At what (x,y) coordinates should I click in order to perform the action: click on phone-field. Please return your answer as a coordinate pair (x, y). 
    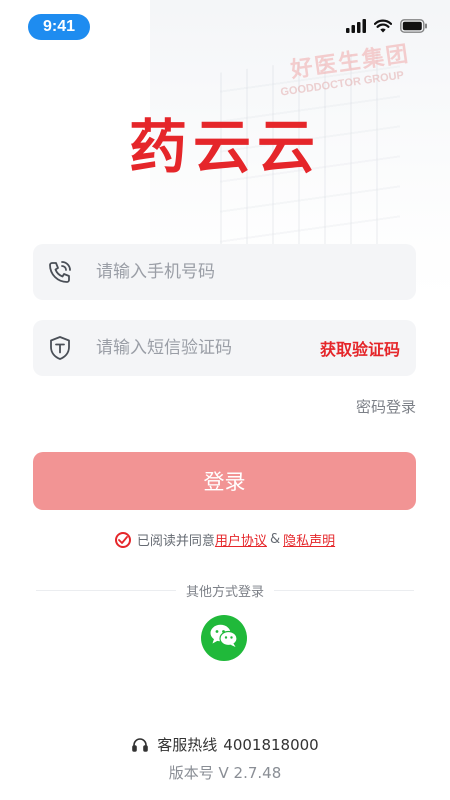
    Looking at the image, I should click on (224, 272).